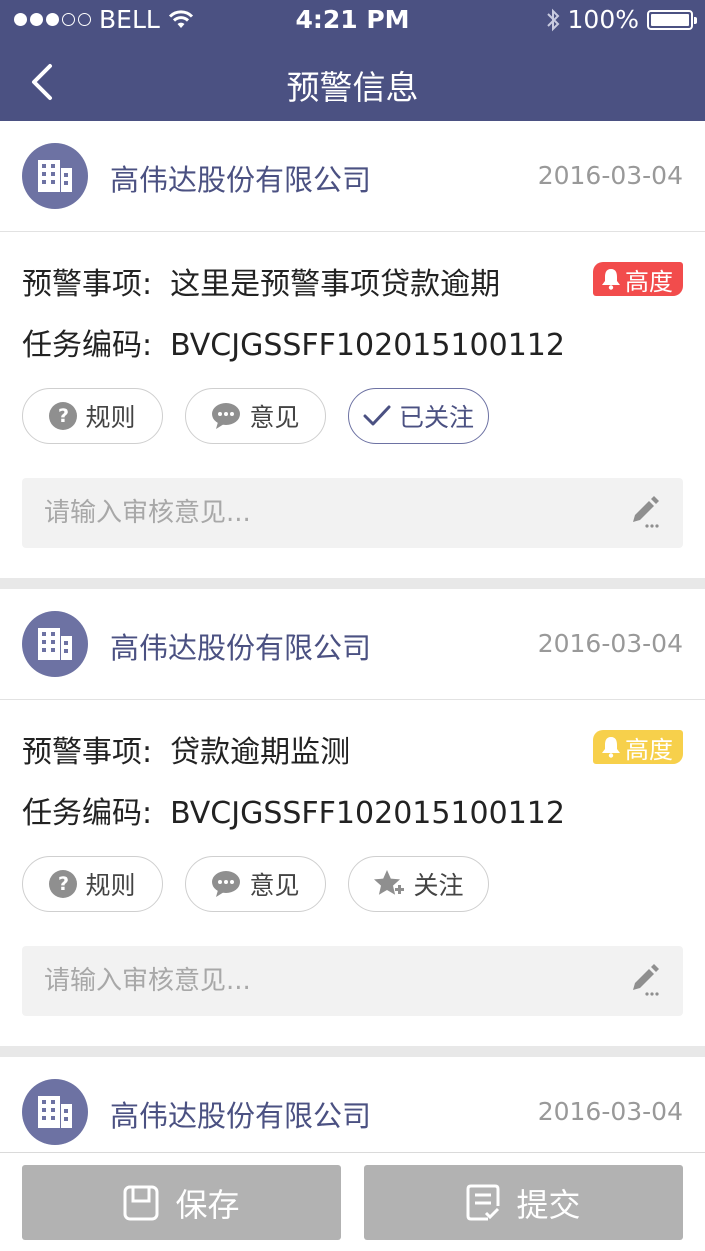 The image size is (705, 1251). What do you see at coordinates (438, 885) in the screenshot?
I see `follow-label: 关注` at bounding box center [438, 885].